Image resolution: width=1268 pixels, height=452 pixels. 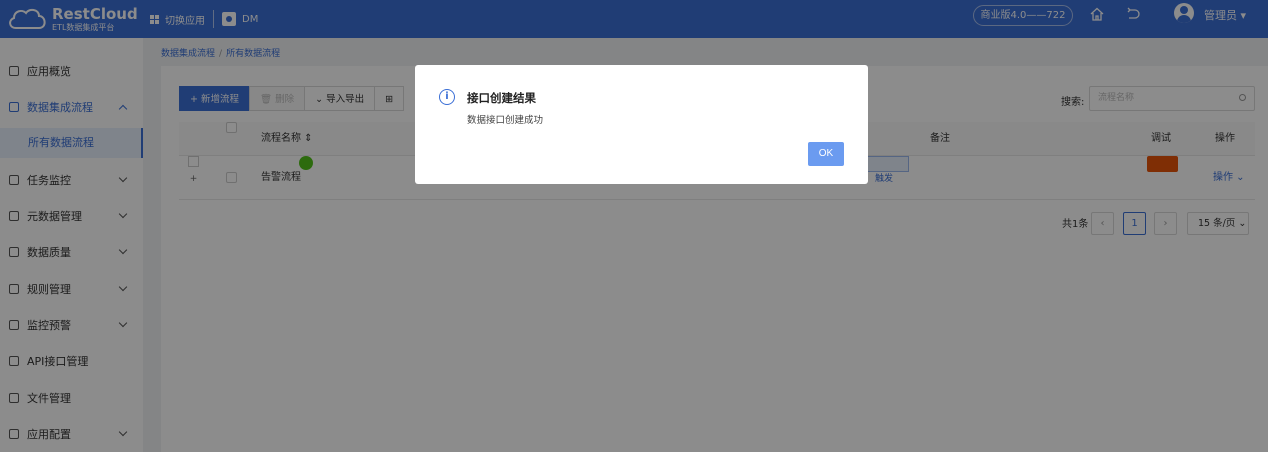 I want to click on dialog-message: 数据接口创建成功, so click(x=505, y=120).